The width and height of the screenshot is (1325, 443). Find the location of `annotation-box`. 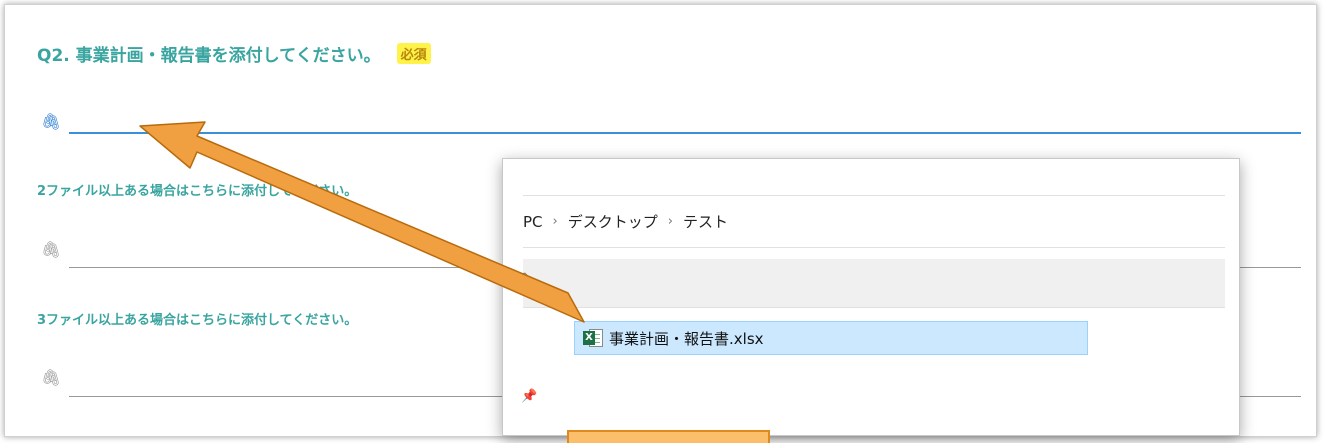

annotation-box is located at coordinates (668, 436).